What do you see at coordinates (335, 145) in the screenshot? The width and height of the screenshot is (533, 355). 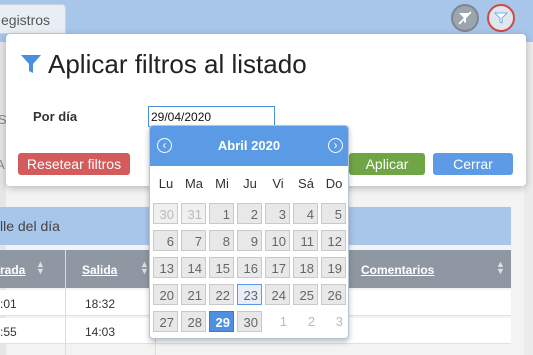 I see `next-month-icon: ›` at bounding box center [335, 145].